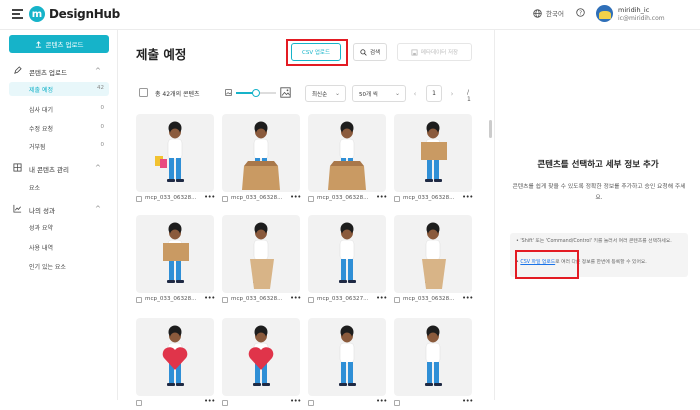 The image size is (700, 410). Describe the element at coordinates (59, 227) in the screenshot. I see `sidebar-item-performance-summary: 성과 요약` at that location.